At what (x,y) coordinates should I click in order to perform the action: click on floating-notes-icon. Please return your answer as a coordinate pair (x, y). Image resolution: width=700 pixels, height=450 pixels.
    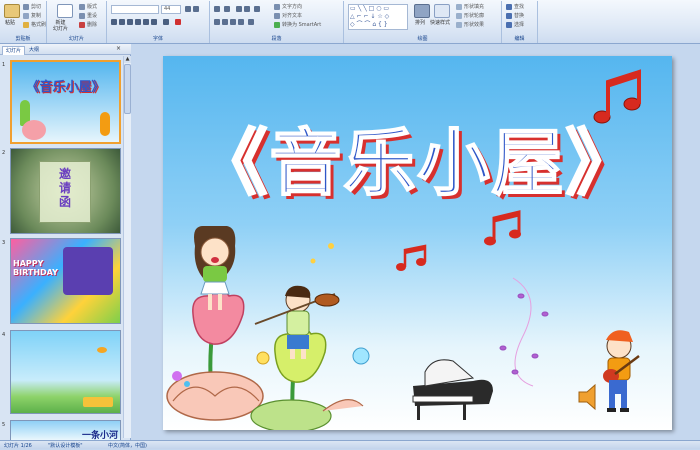
    Looking at the image, I should click on (524, 332).